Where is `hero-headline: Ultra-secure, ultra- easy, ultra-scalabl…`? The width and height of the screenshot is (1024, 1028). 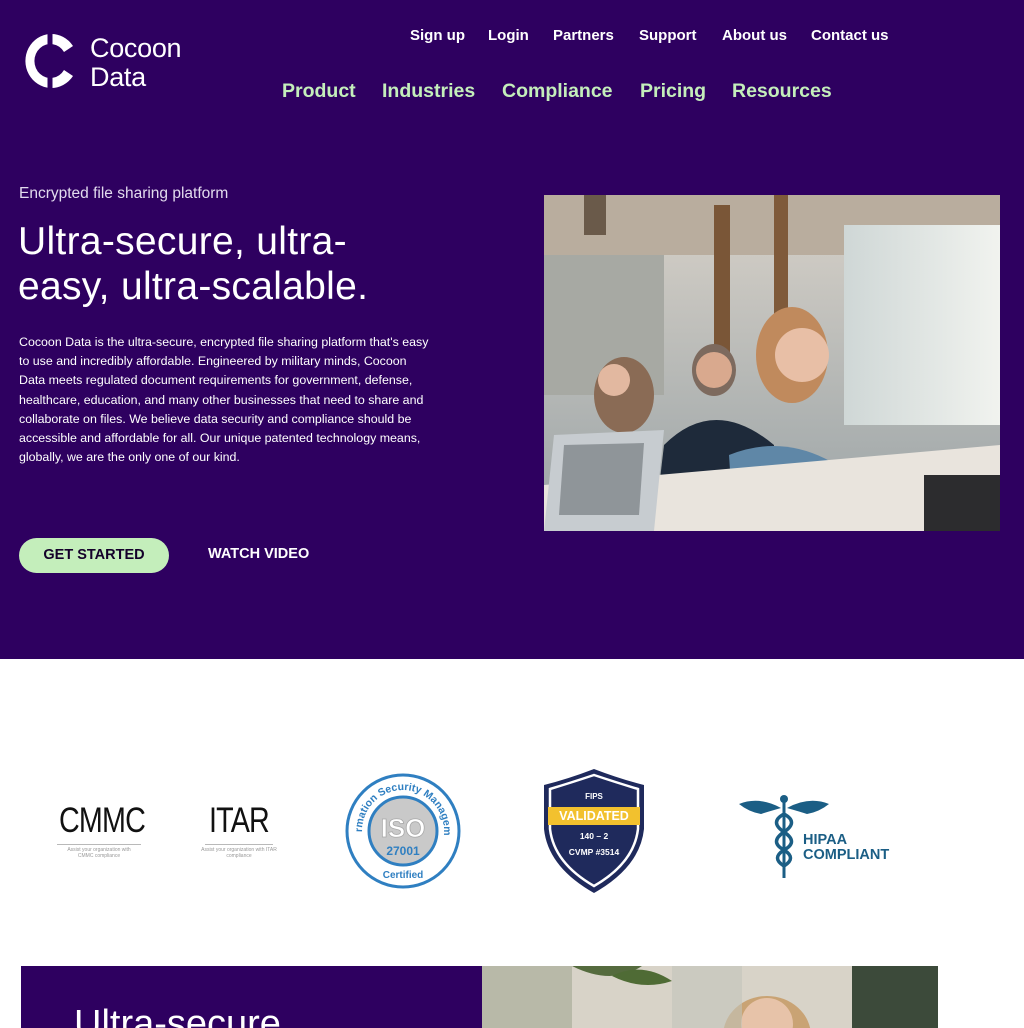 hero-headline: Ultra-secure, ultra- easy, ultra-scalabl… is located at coordinates (193, 264).